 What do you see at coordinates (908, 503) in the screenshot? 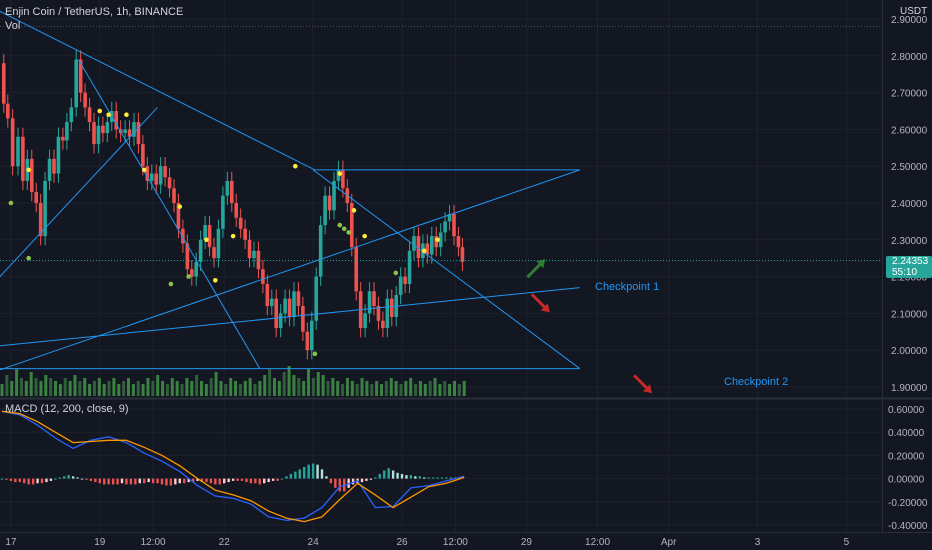
I see `macd-axis-label: -0.20000` at bounding box center [908, 503].